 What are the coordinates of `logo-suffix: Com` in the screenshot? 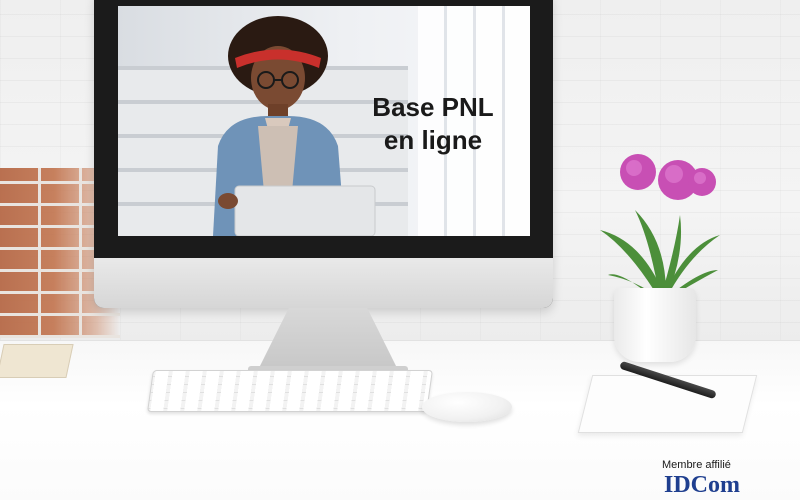 It's located at (715, 485).